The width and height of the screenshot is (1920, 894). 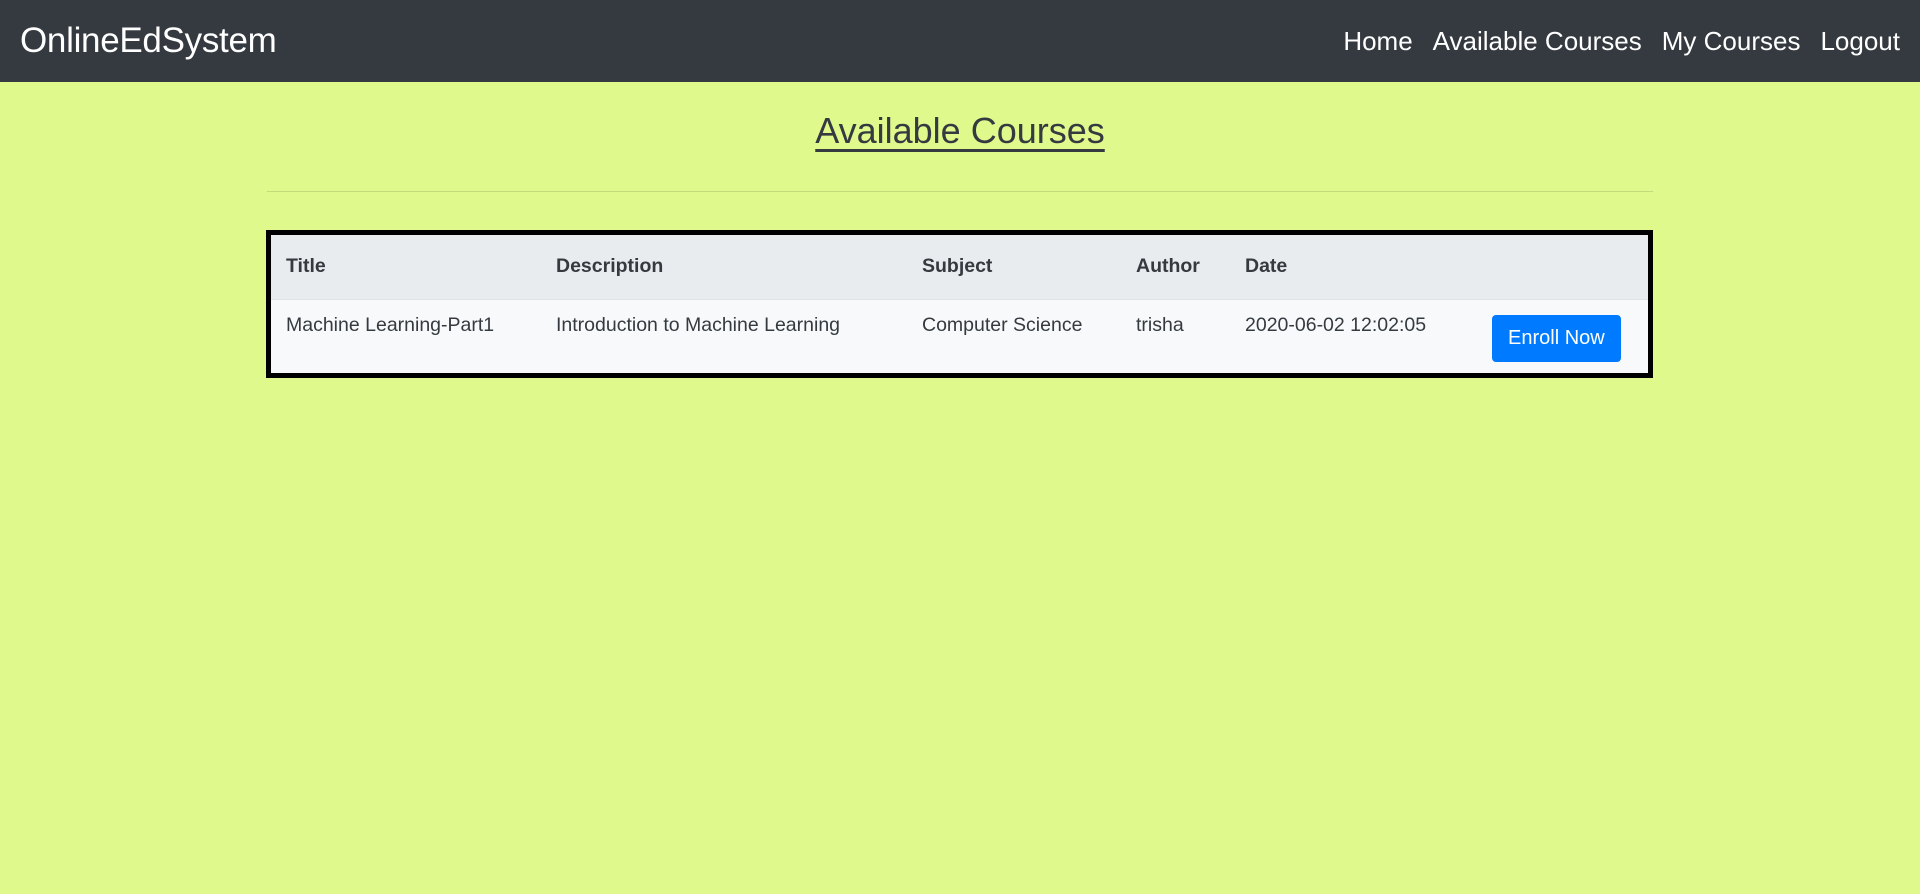 What do you see at coordinates (1160, 324) in the screenshot?
I see `cell-author: trisha` at bounding box center [1160, 324].